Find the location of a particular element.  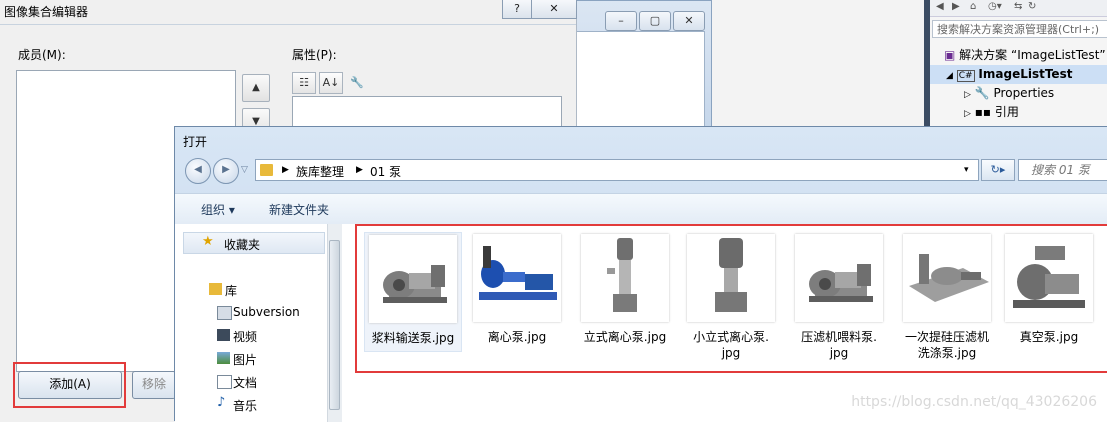

new-folder-button: 新建文件夹 is located at coordinates (299, 209).